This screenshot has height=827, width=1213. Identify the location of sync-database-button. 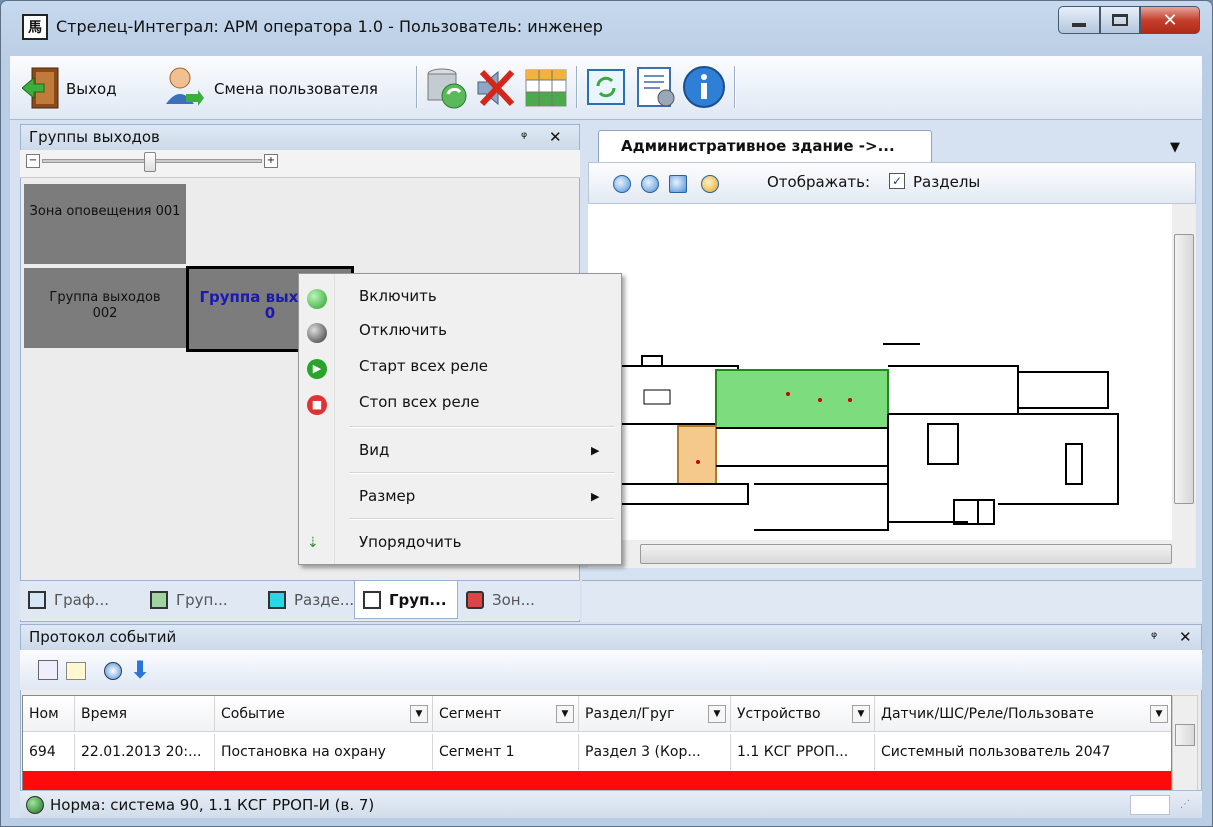
(446, 87).